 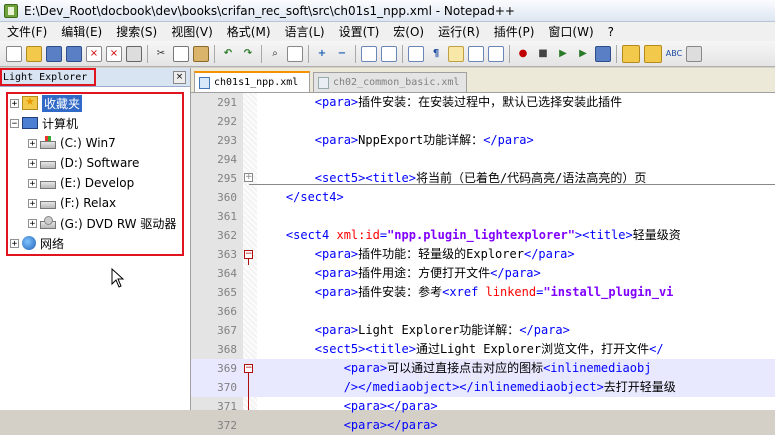 I want to click on code-token-tag: </, so click(x=656, y=349).